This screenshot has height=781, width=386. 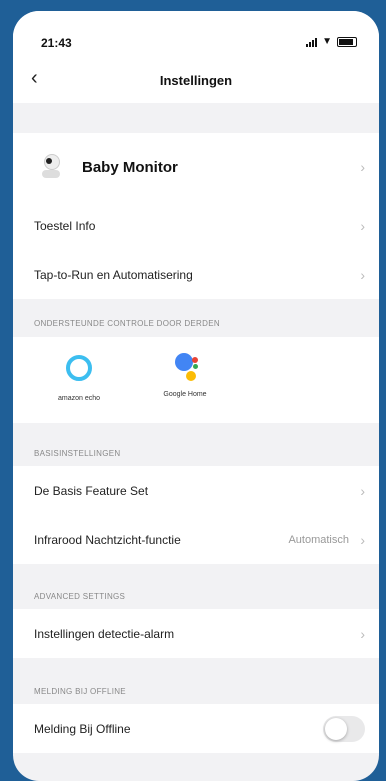 I want to click on status-time: 21:43, so click(x=56, y=43).